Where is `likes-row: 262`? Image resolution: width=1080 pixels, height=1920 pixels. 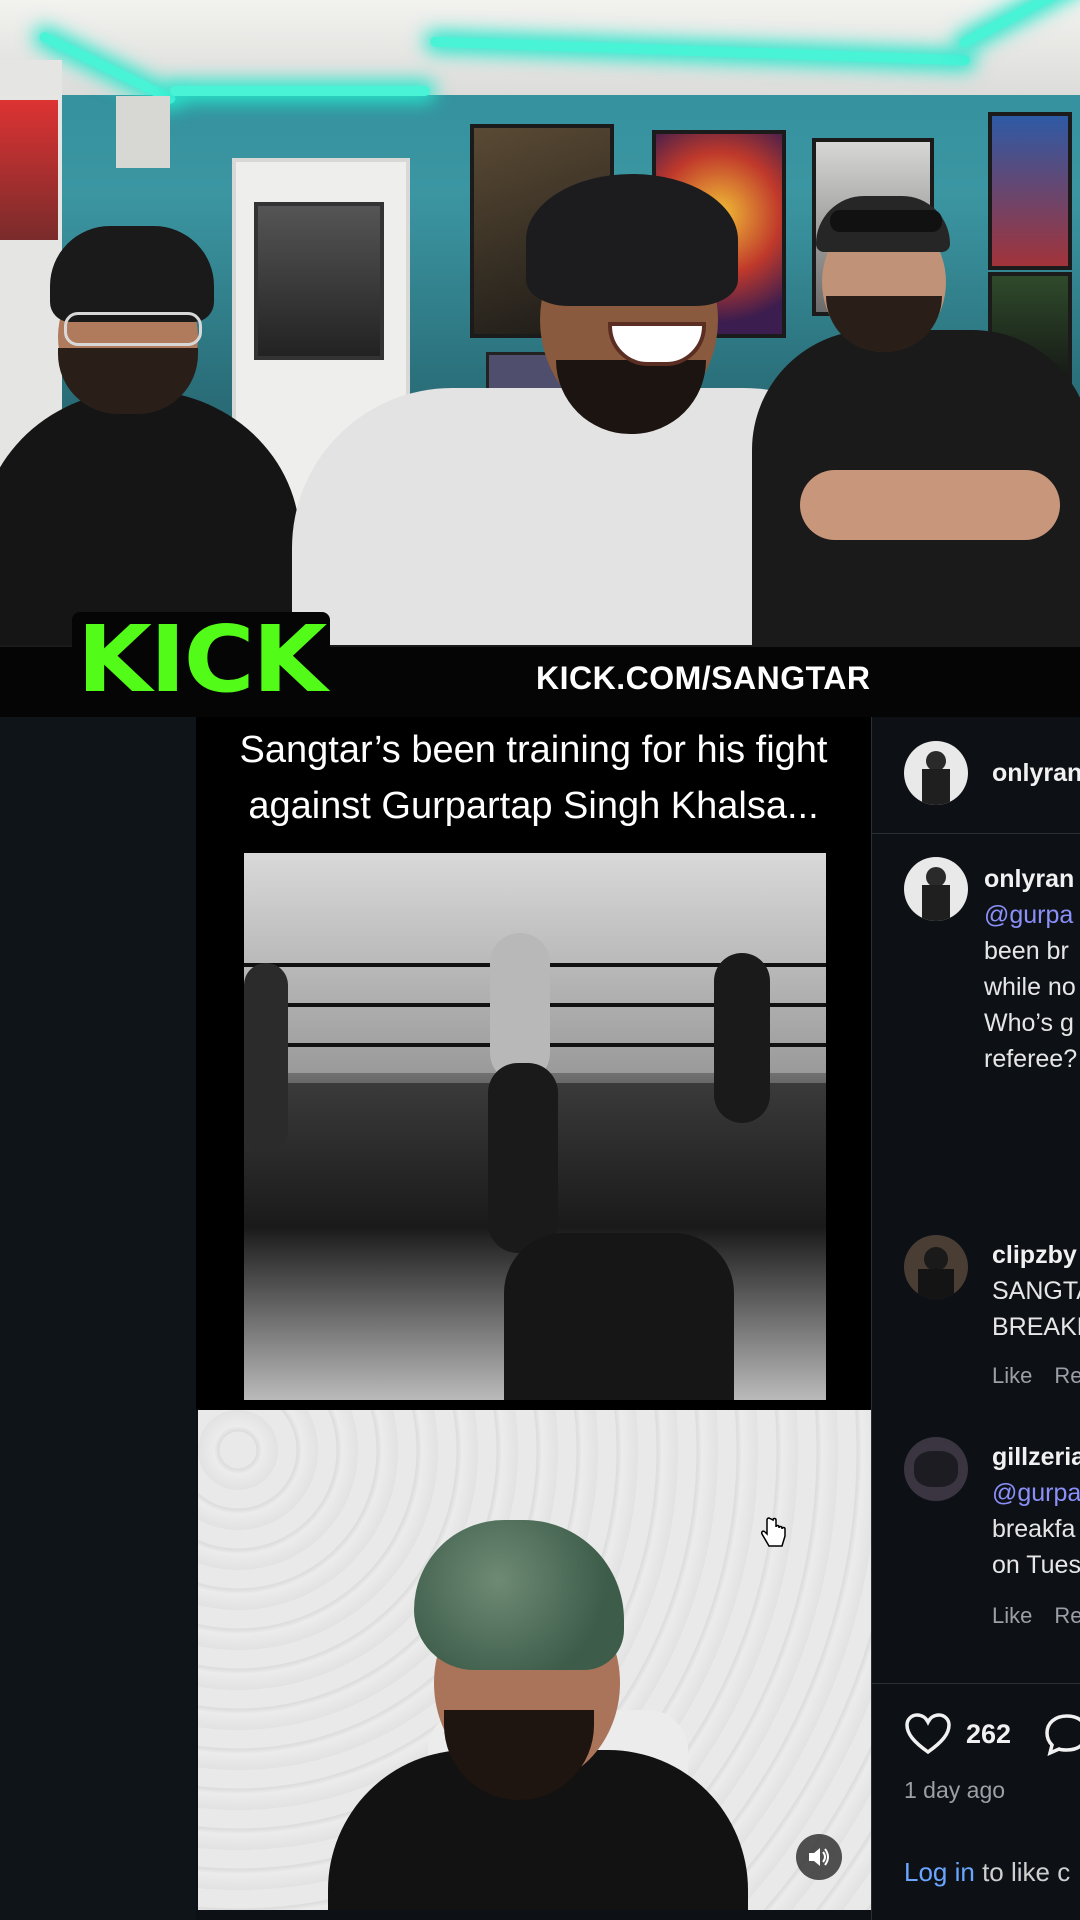 likes-row: 262 is located at coordinates (992, 1734).